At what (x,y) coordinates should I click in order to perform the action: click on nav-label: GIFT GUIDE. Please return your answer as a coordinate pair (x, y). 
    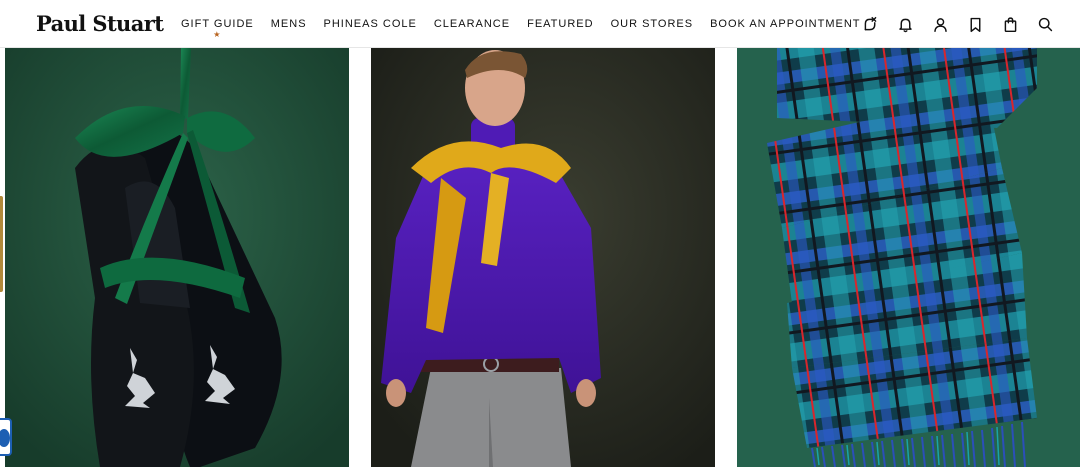
    Looking at the image, I should click on (217, 24).